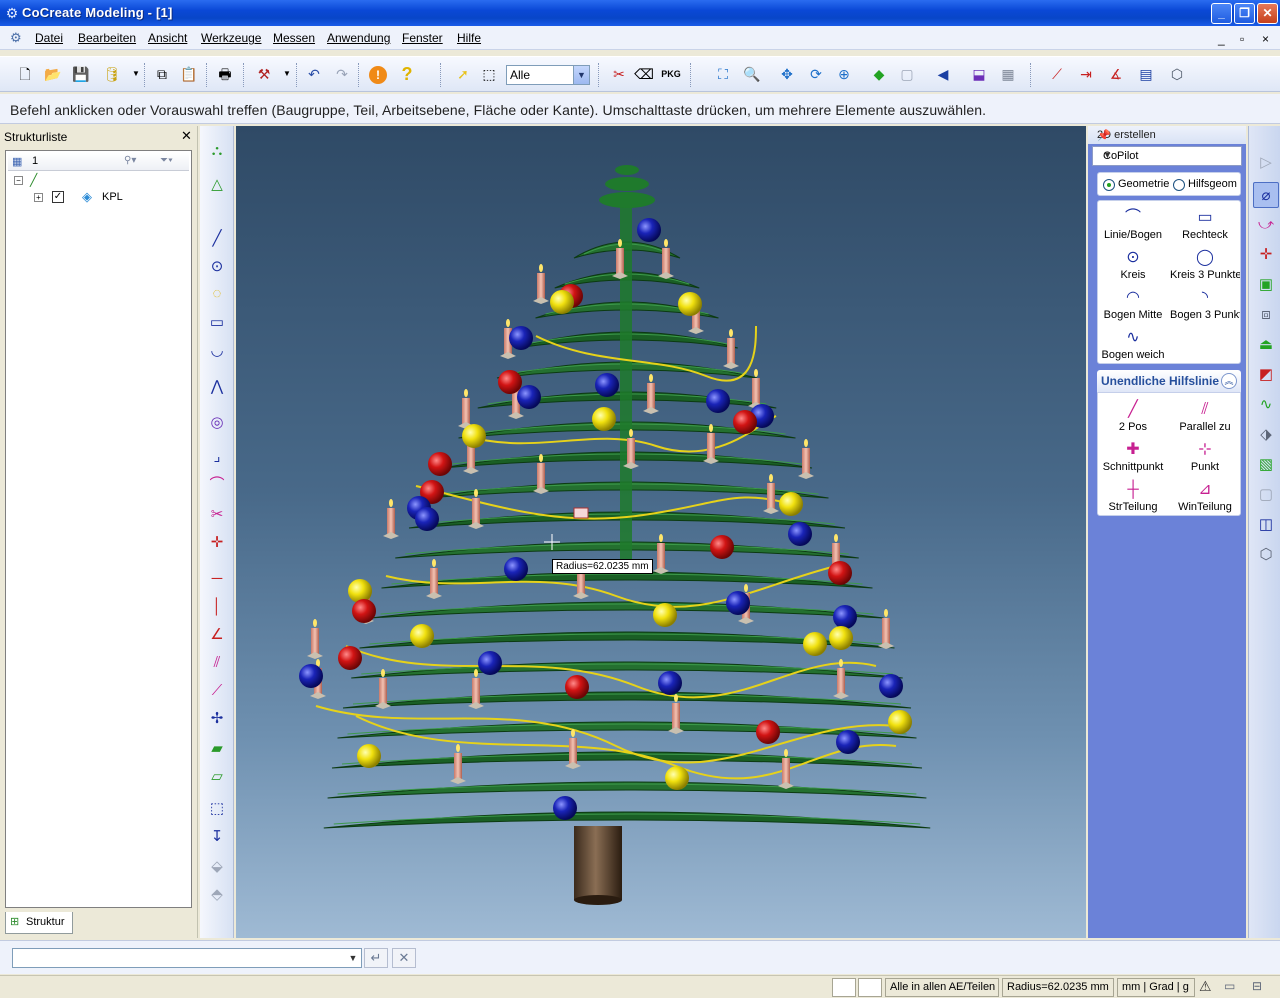  Describe the element at coordinates (1205, 496) in the screenshot. I see `tool-winteilung: ⊿ WinTeilung` at that location.